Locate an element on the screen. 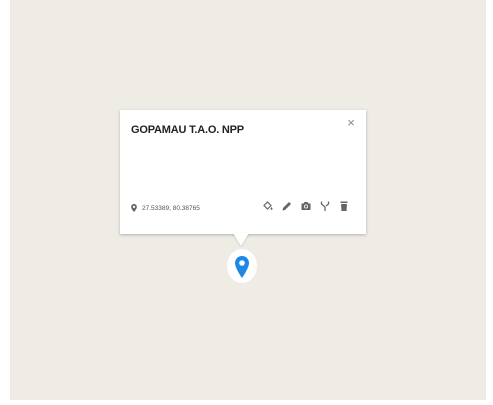 The height and width of the screenshot is (405, 493). close-button: × is located at coordinates (351, 123).